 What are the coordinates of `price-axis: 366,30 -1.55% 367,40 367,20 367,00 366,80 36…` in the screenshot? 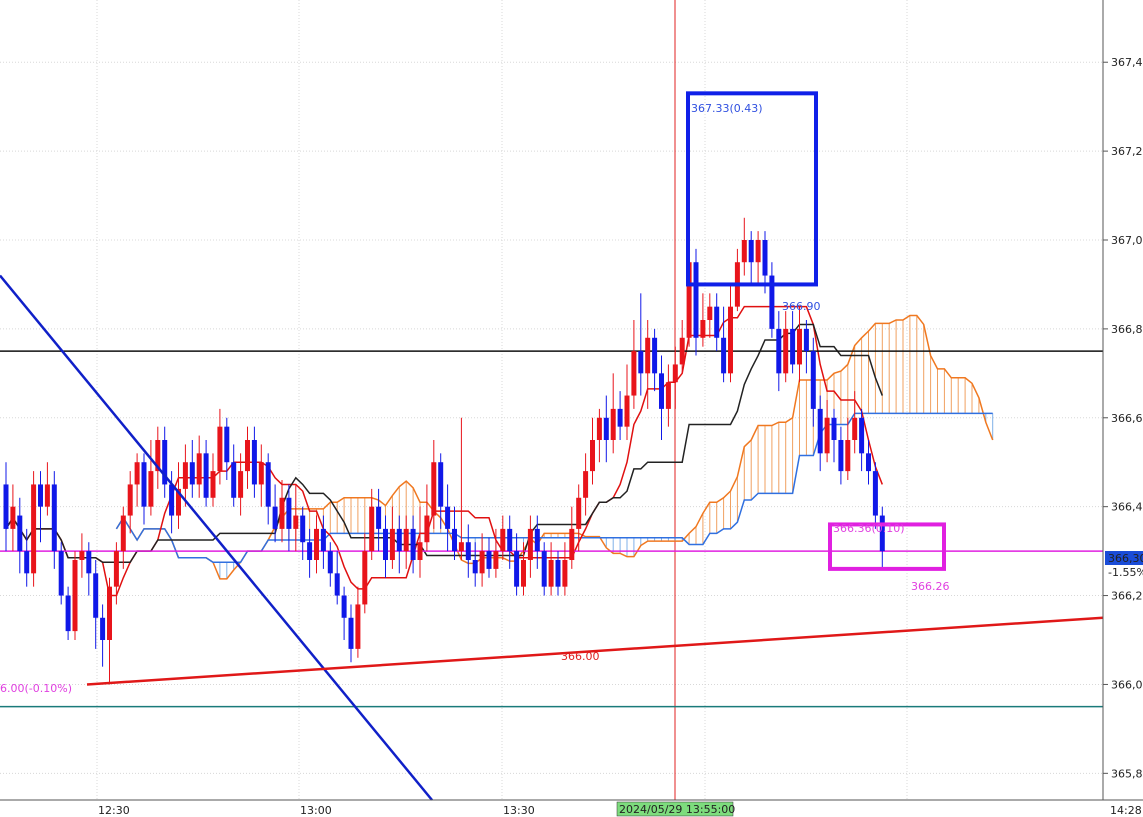 It's located at (1122, 400).